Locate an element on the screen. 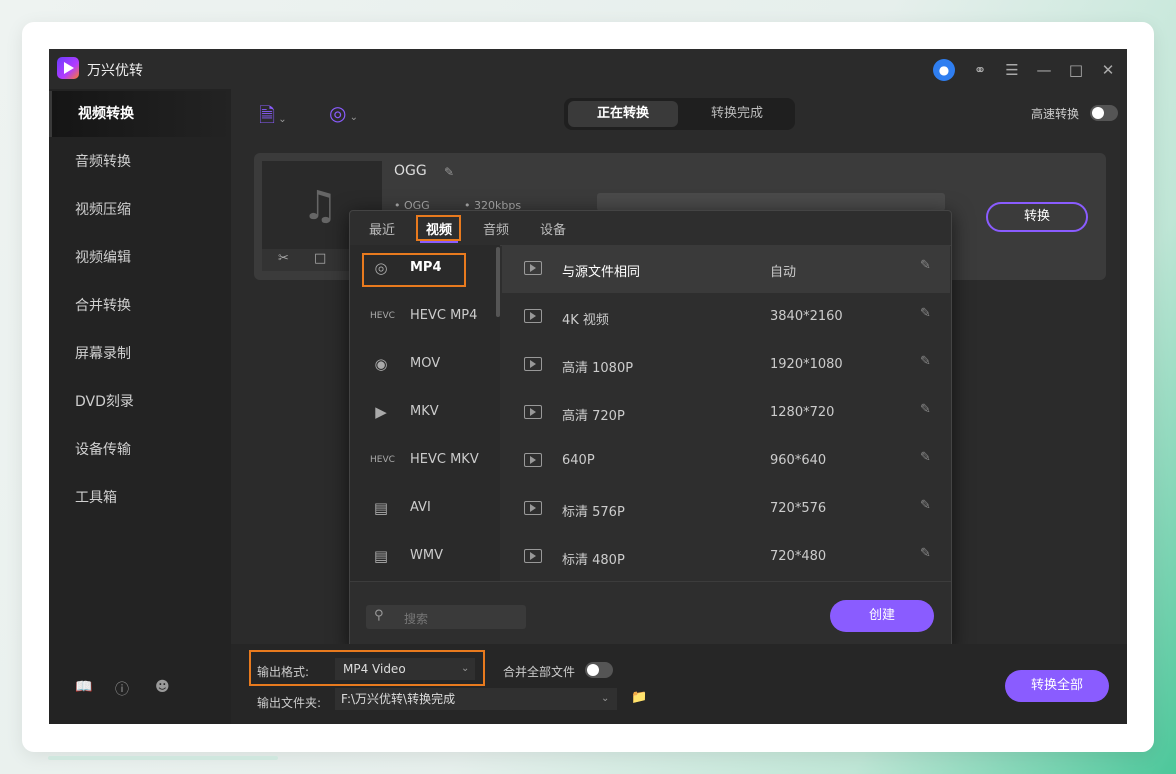 This screenshot has width=1176, height=774. sidebar-item-toolbox: 工具箱 is located at coordinates (140, 498).